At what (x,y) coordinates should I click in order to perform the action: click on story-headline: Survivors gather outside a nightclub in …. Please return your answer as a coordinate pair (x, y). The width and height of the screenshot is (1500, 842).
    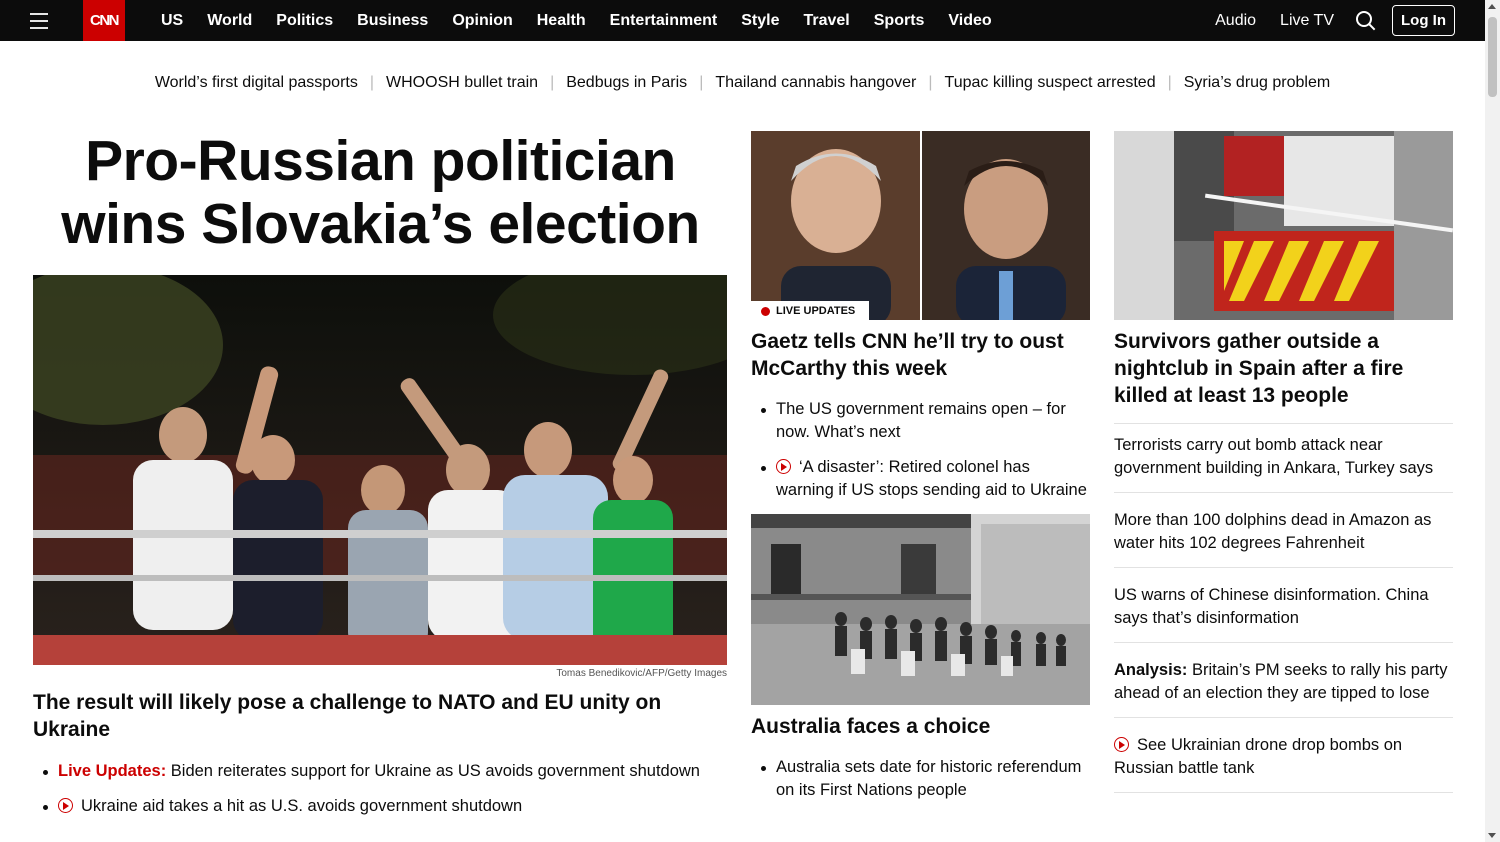
    Looking at the image, I should click on (1283, 368).